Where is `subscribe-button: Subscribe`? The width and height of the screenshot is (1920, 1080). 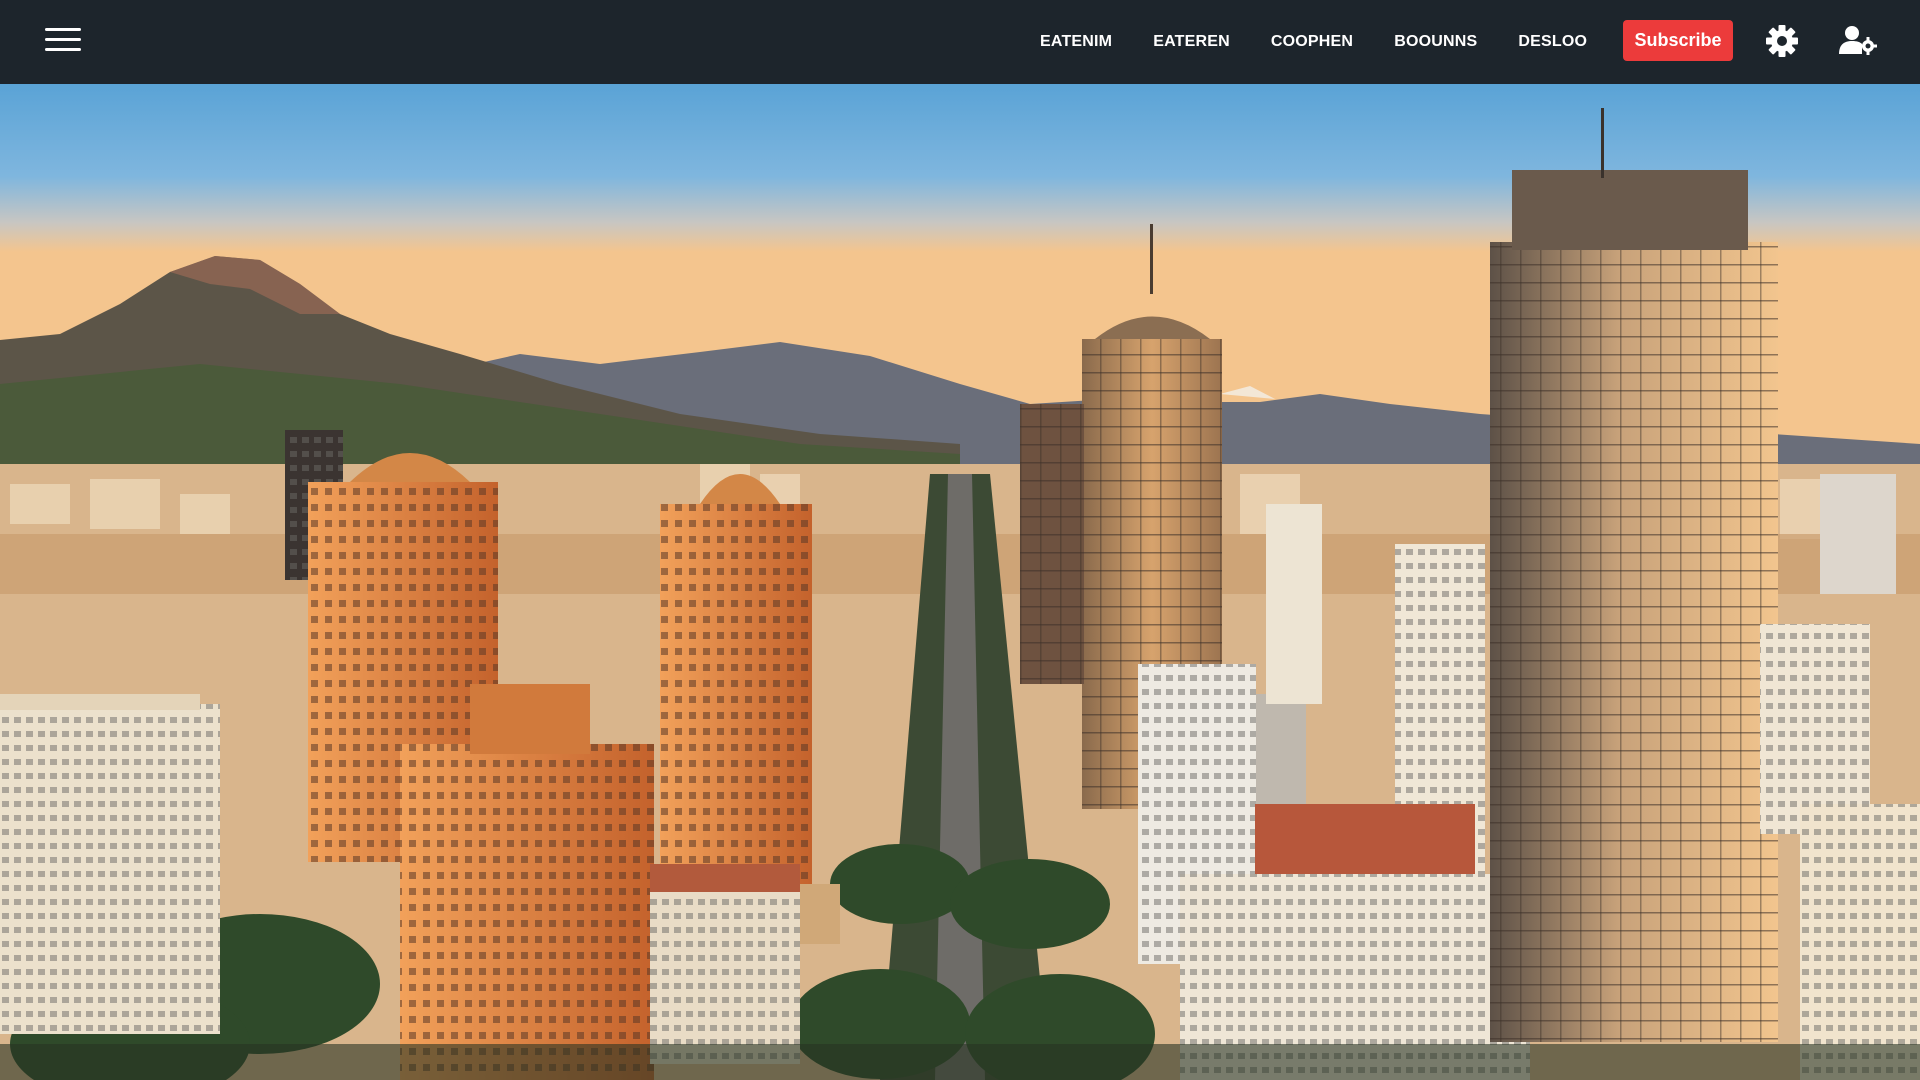 subscribe-button: Subscribe is located at coordinates (1678, 40).